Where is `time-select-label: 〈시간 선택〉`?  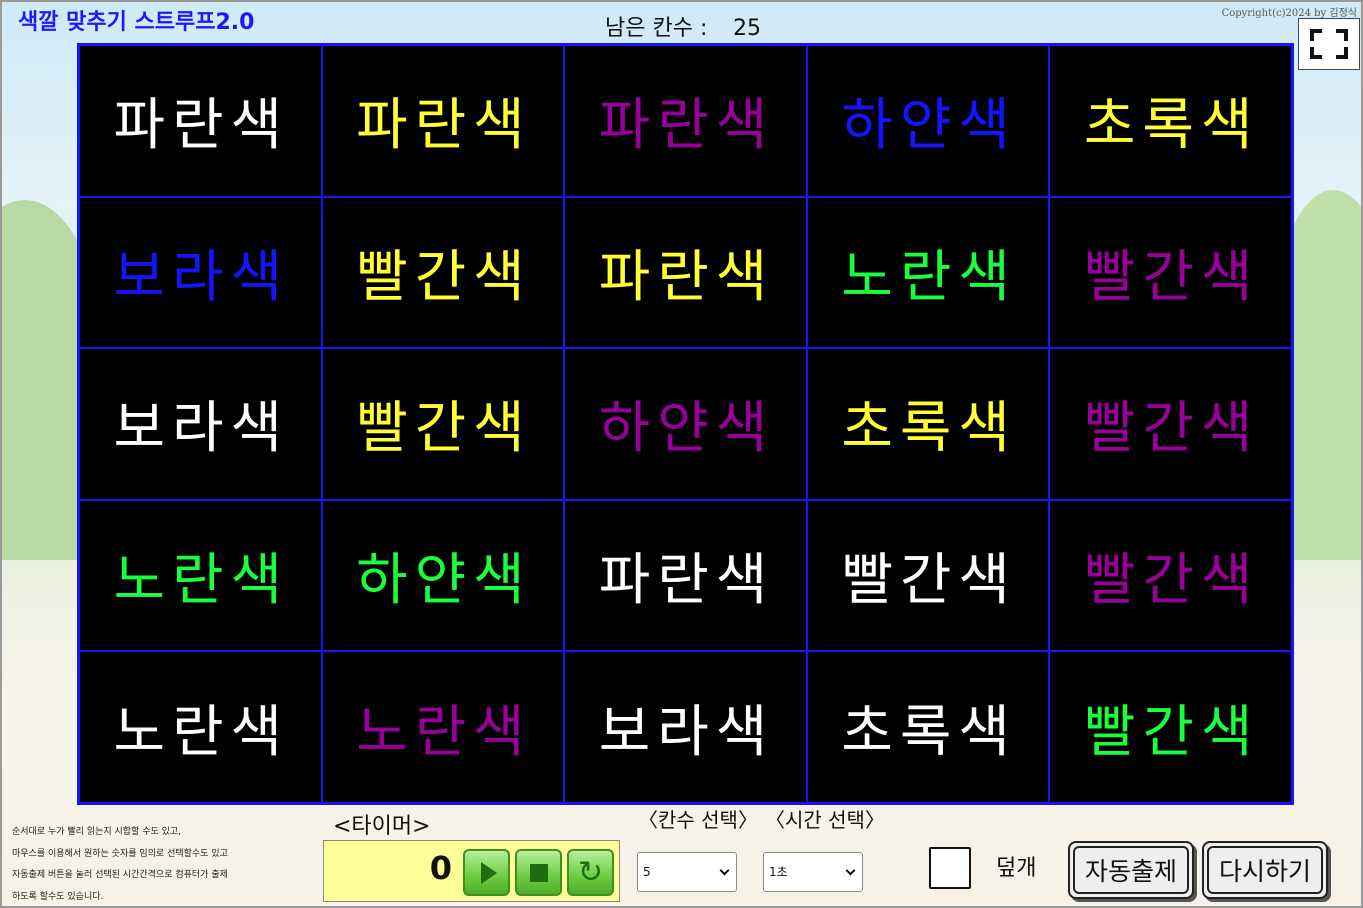
time-select-label: 〈시간 선택〉 is located at coordinates (825, 820).